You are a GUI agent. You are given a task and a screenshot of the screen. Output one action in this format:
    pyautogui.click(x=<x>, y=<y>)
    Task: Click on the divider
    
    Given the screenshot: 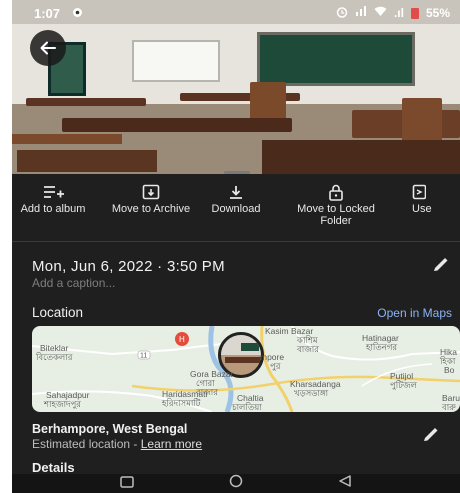 What is the action you would take?
    pyautogui.click(x=236, y=241)
    